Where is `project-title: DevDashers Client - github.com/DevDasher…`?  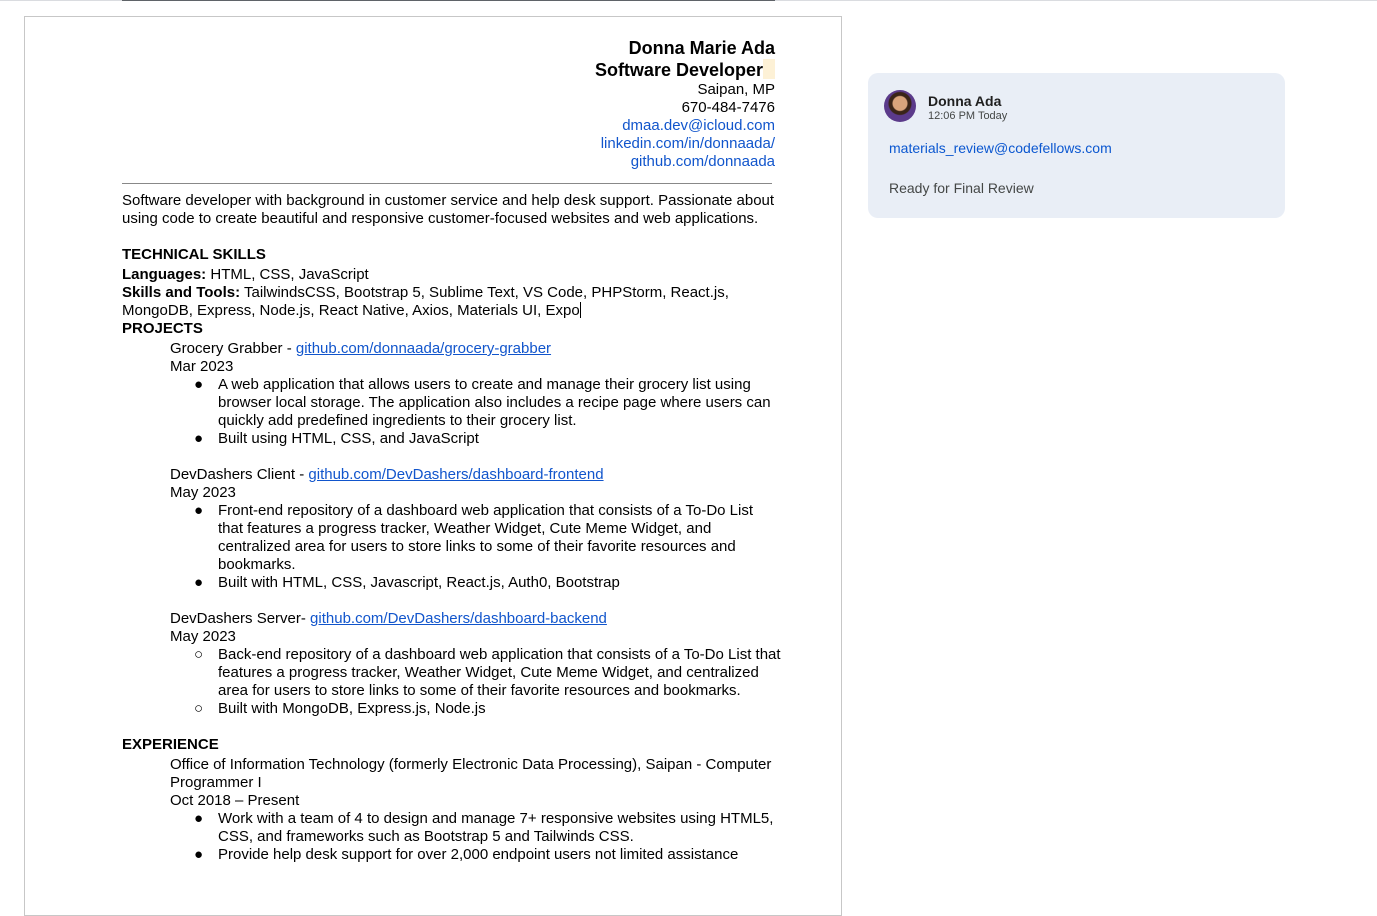 project-title: DevDashers Client - github.com/DevDasher… is located at coordinates (452, 475).